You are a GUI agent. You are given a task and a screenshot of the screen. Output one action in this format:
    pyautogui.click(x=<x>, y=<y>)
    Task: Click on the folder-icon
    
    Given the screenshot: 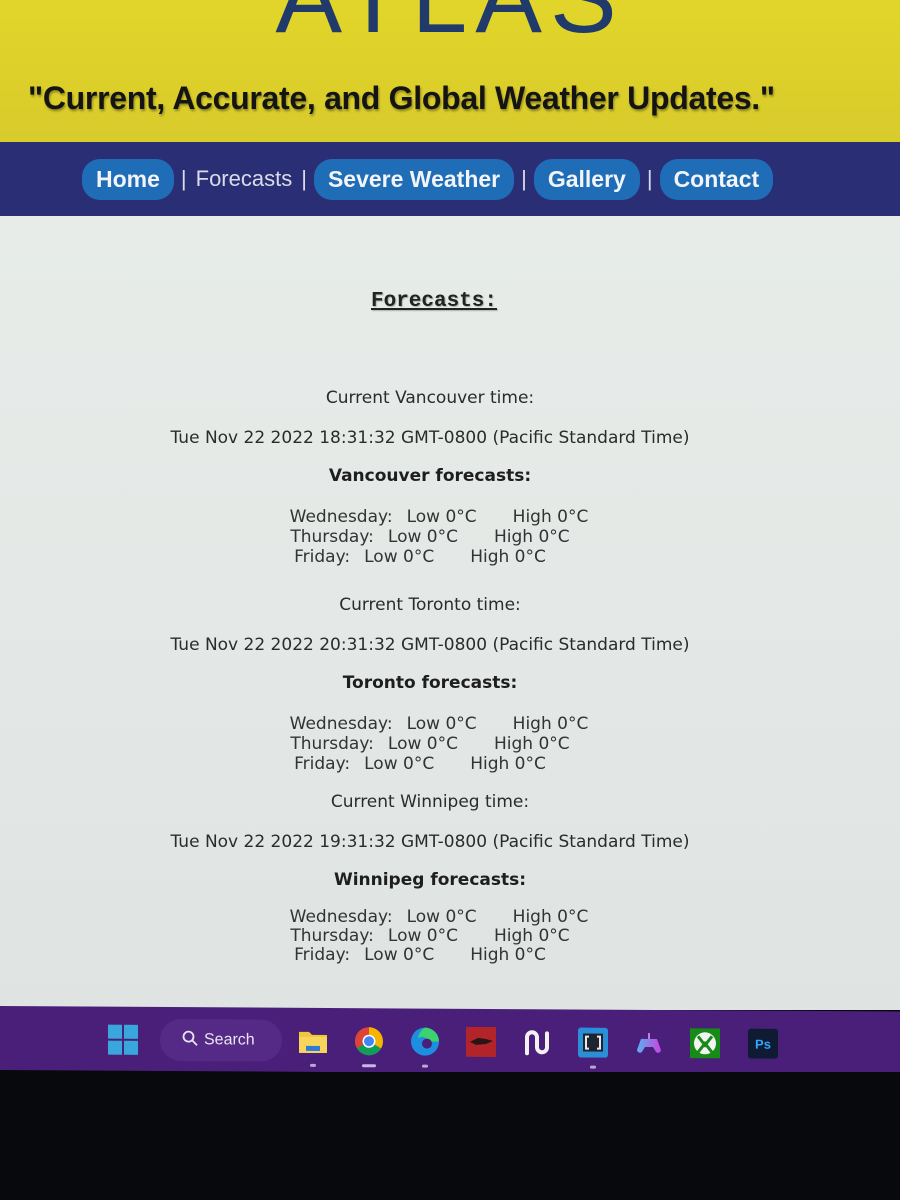 What is the action you would take?
    pyautogui.click(x=313, y=1041)
    